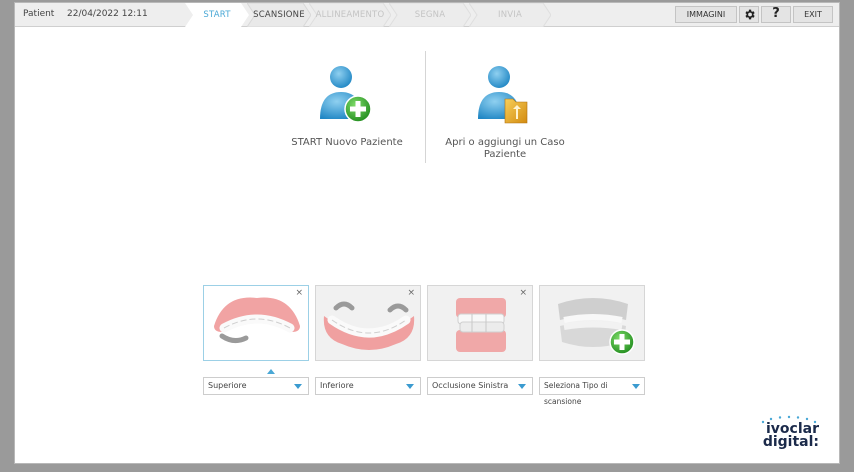  I want to click on patient-label: Patient, so click(39, 14).